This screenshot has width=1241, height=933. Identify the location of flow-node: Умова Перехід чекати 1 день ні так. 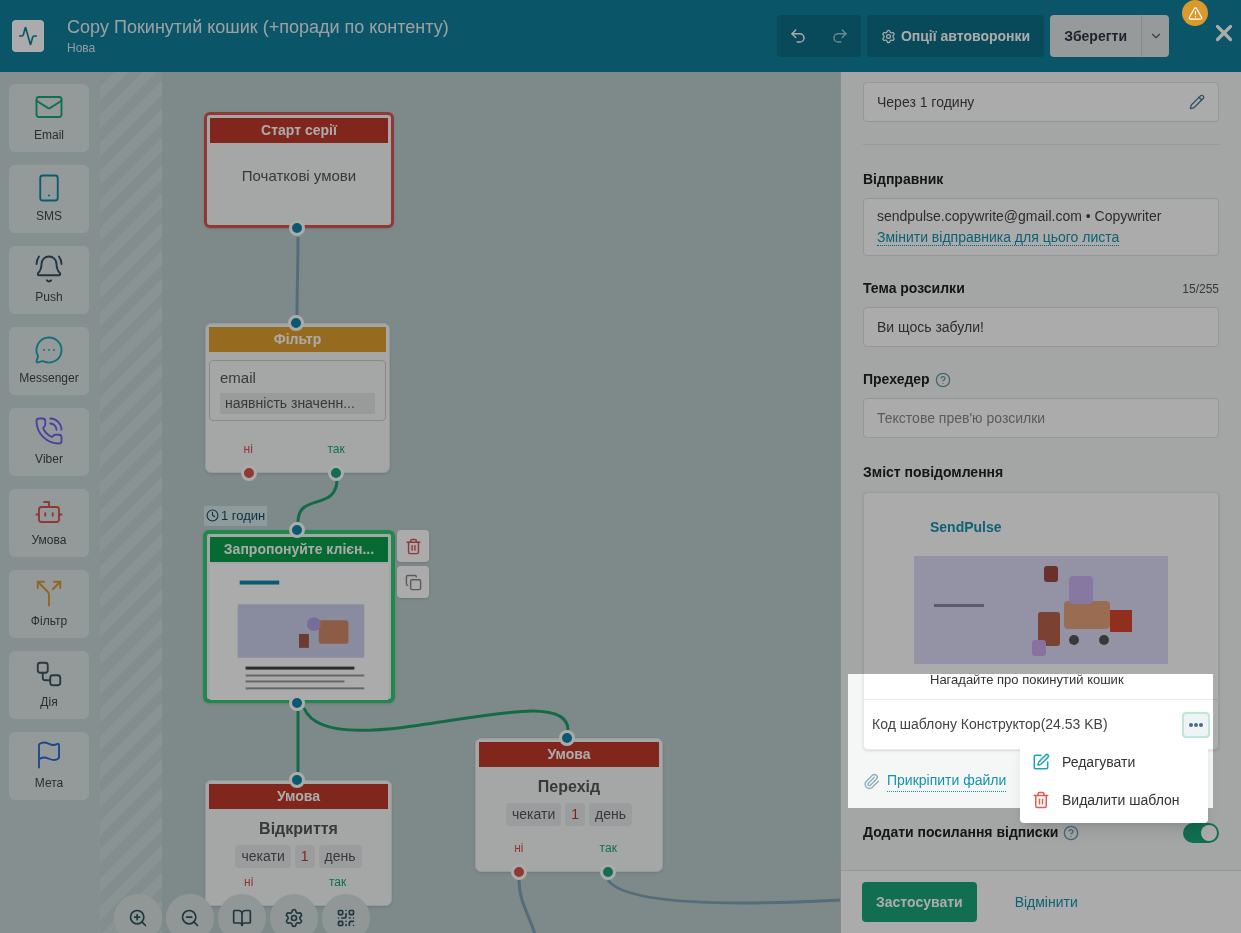
(569, 805).